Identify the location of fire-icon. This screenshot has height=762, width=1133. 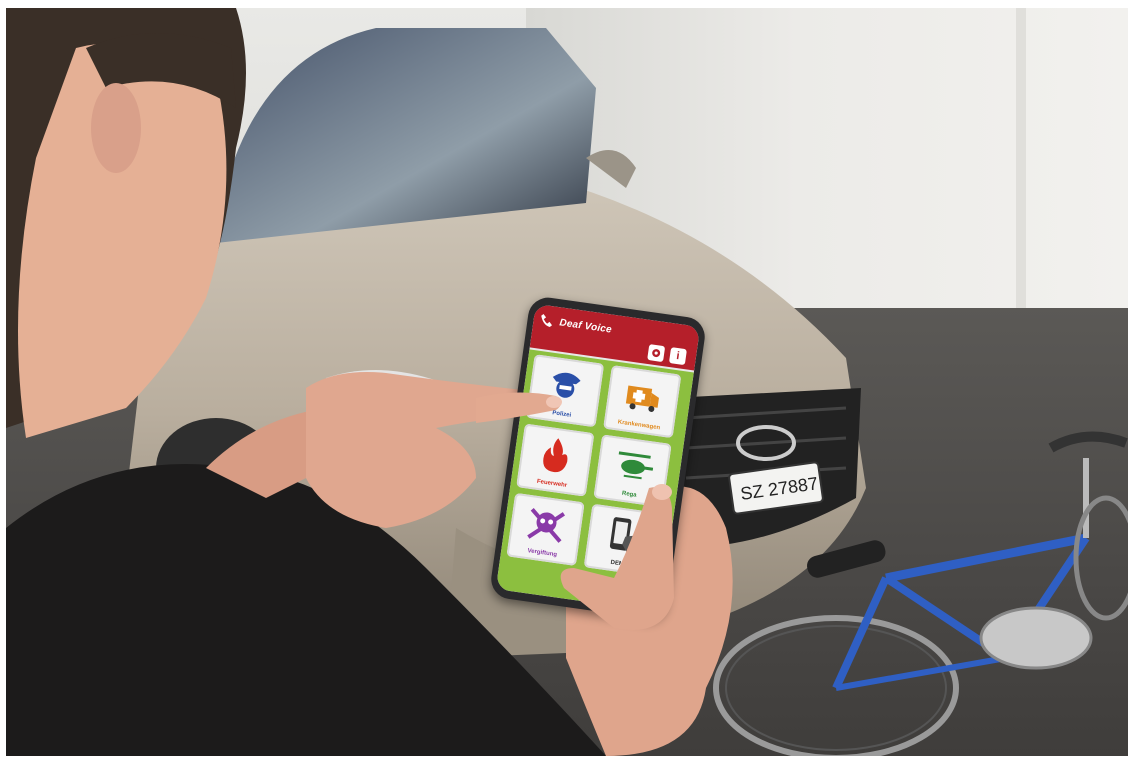
(555, 455).